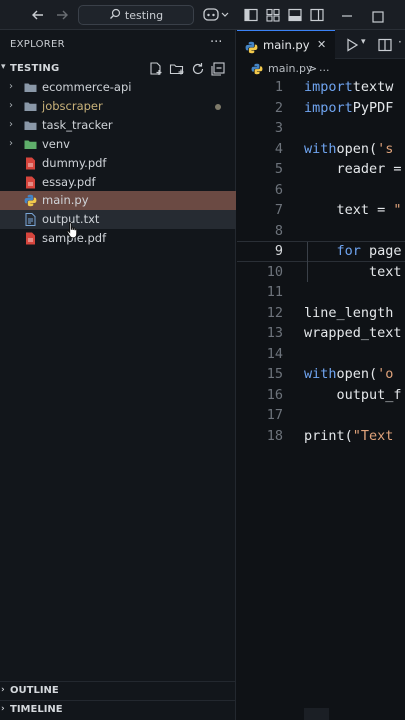 Image resolution: width=405 pixels, height=720 pixels. Describe the element at coordinates (69, 182) in the screenshot. I see `tree-item-label: essay.pdf` at that location.